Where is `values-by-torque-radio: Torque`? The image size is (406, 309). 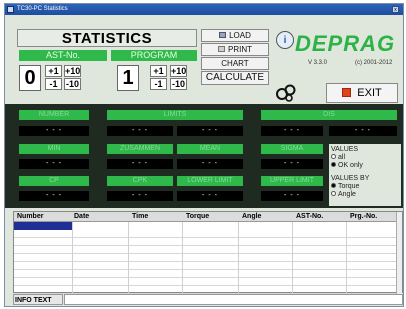 values-by-torque-radio: Torque is located at coordinates (365, 187).